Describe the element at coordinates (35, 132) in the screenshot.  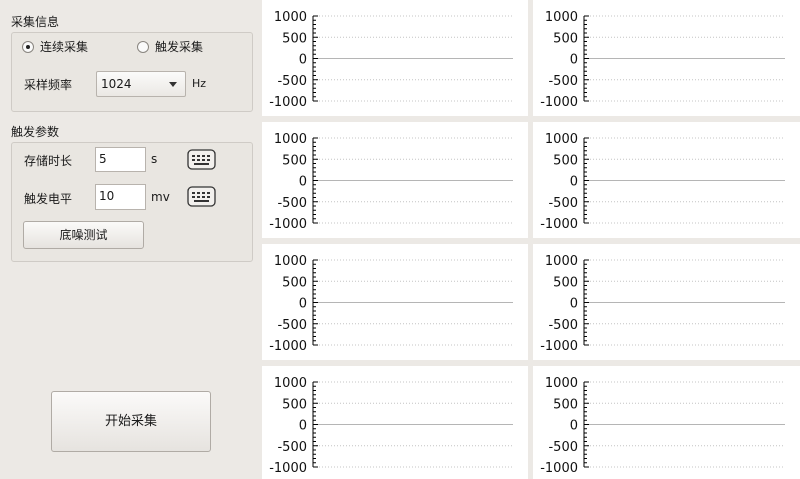
I see `trigger-section-title: 触发参数` at that location.